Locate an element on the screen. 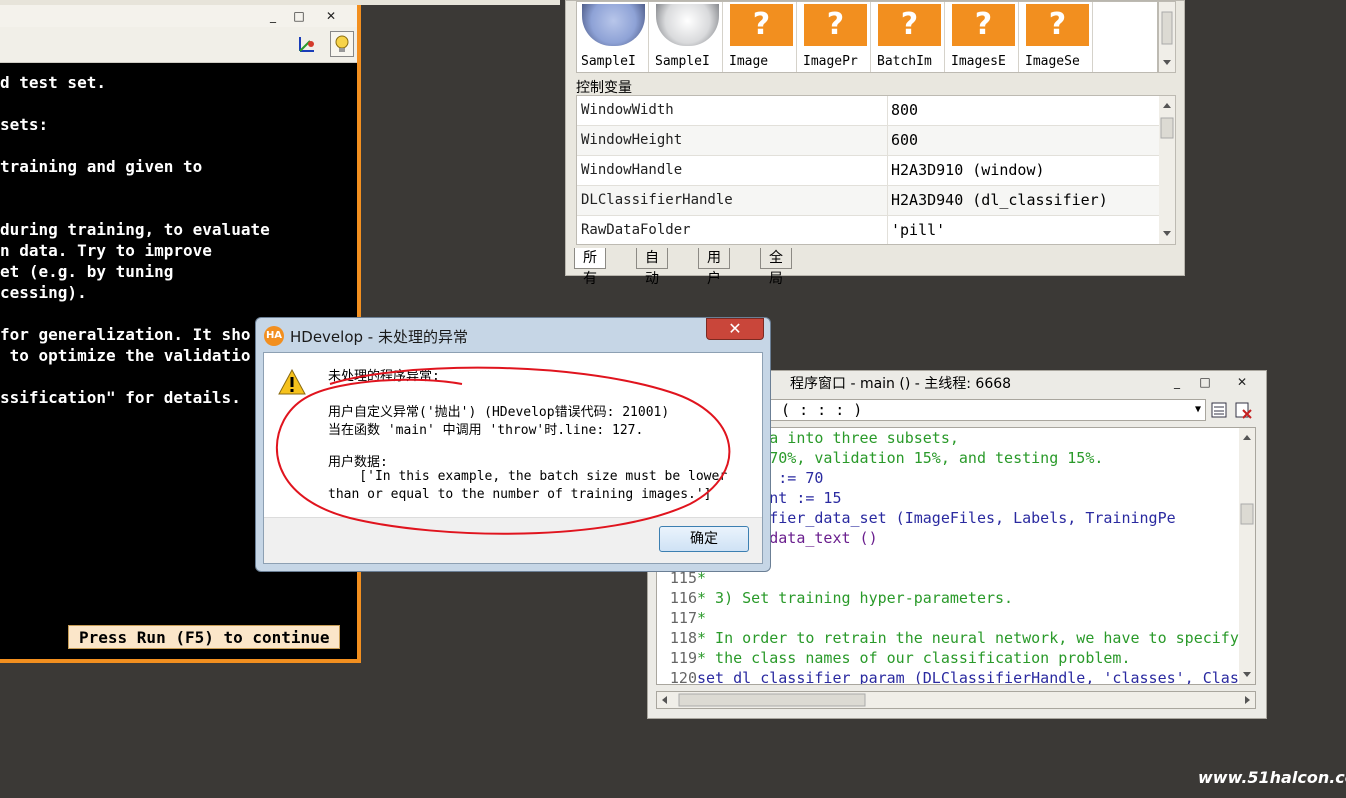 The height and width of the screenshot is (798, 1346). chevron-down-icon: ▼ is located at coordinates (1197, 409).